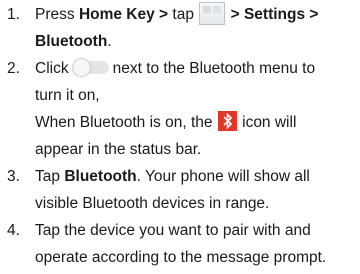  I want to click on step-text: icon will, so click(267, 122).